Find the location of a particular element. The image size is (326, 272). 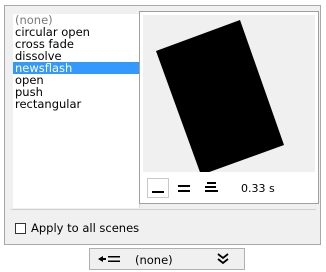

apply-all-label: Apply to all scenes is located at coordinates (85, 228).